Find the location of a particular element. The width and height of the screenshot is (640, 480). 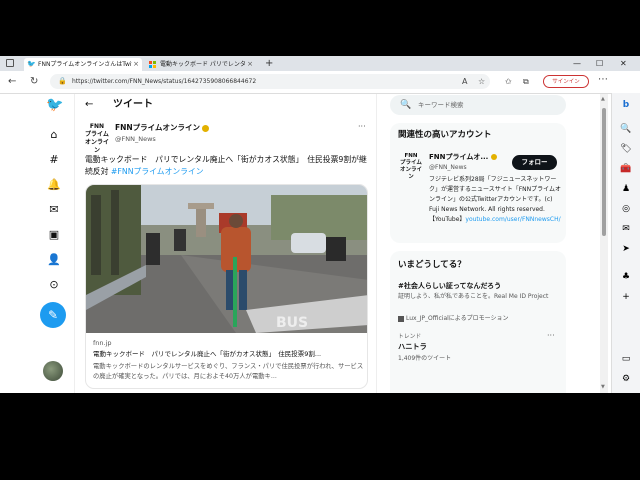

messages-envelope-icon: ✉ is located at coordinates (54, 210).